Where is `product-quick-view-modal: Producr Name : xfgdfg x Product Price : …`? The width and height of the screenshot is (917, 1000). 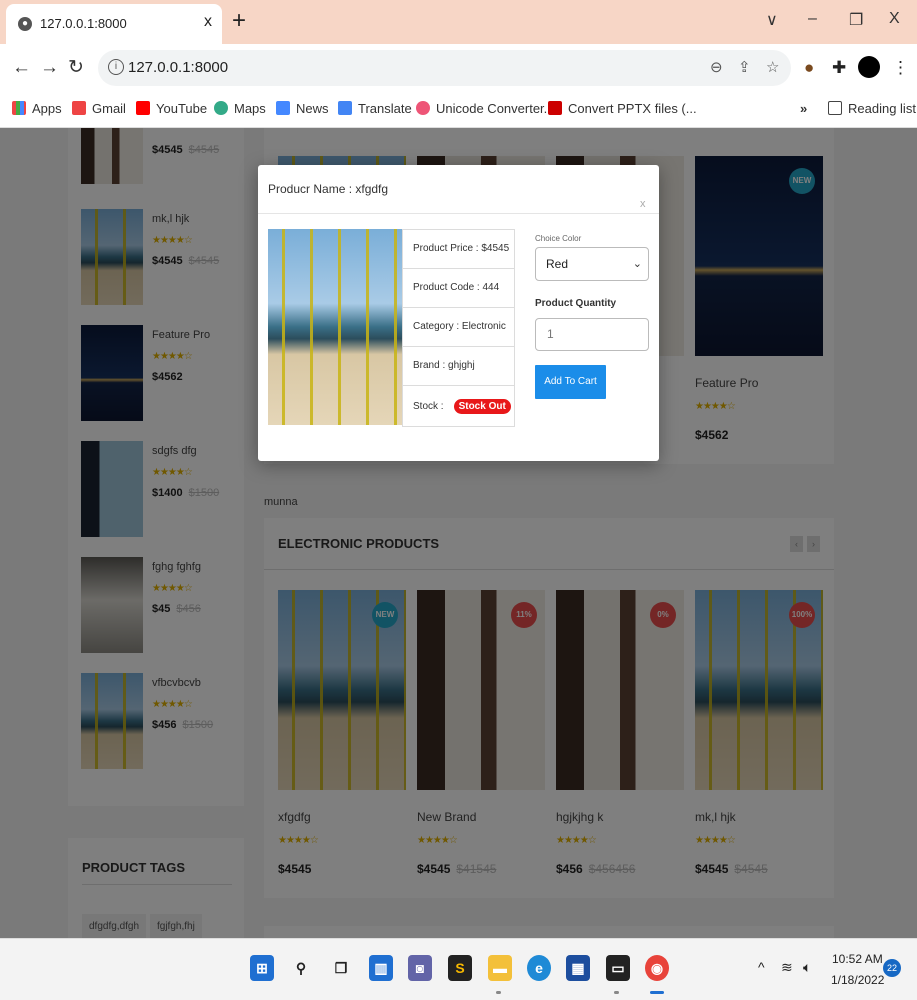
product-quick-view-modal: Producr Name : xfgdfg x Product Price : … is located at coordinates (458, 313).